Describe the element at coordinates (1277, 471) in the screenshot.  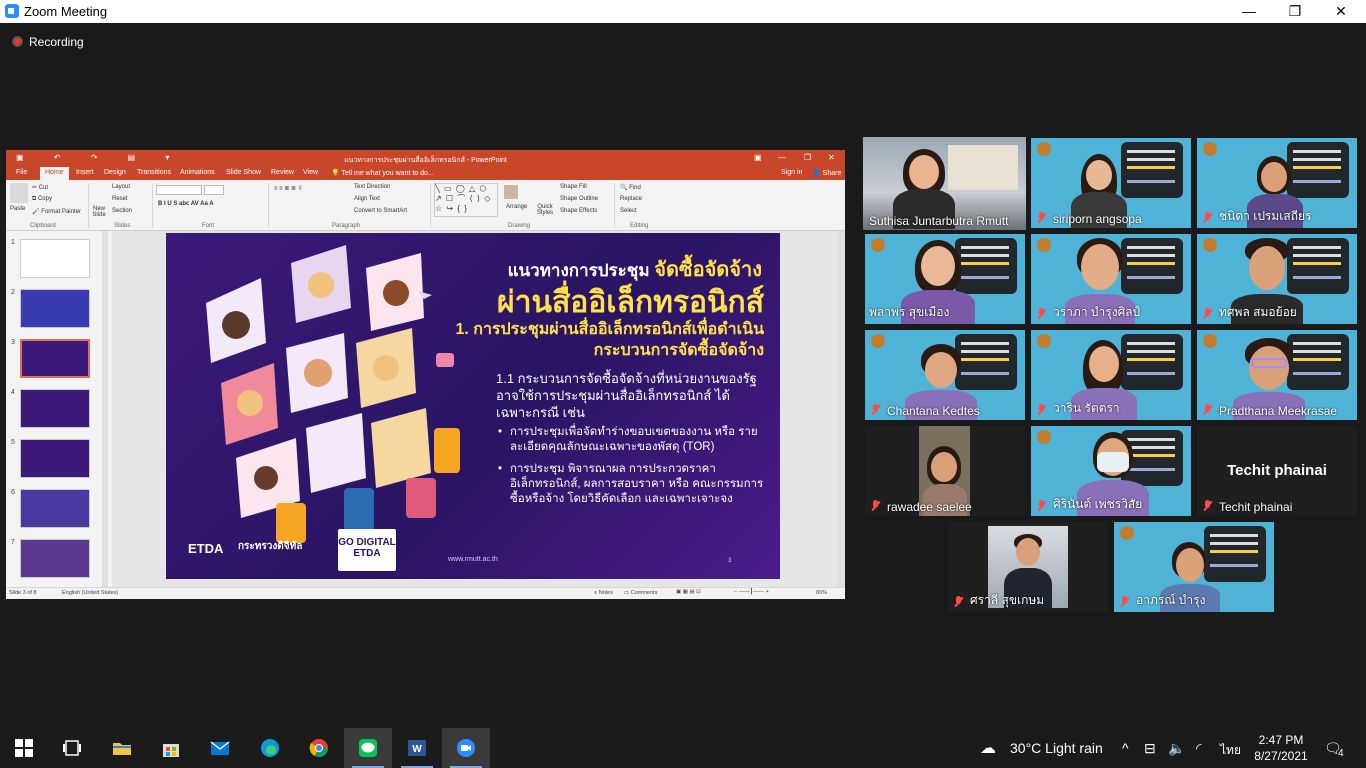
I see `participant-tile: Techit phainai Techit phainai` at that location.